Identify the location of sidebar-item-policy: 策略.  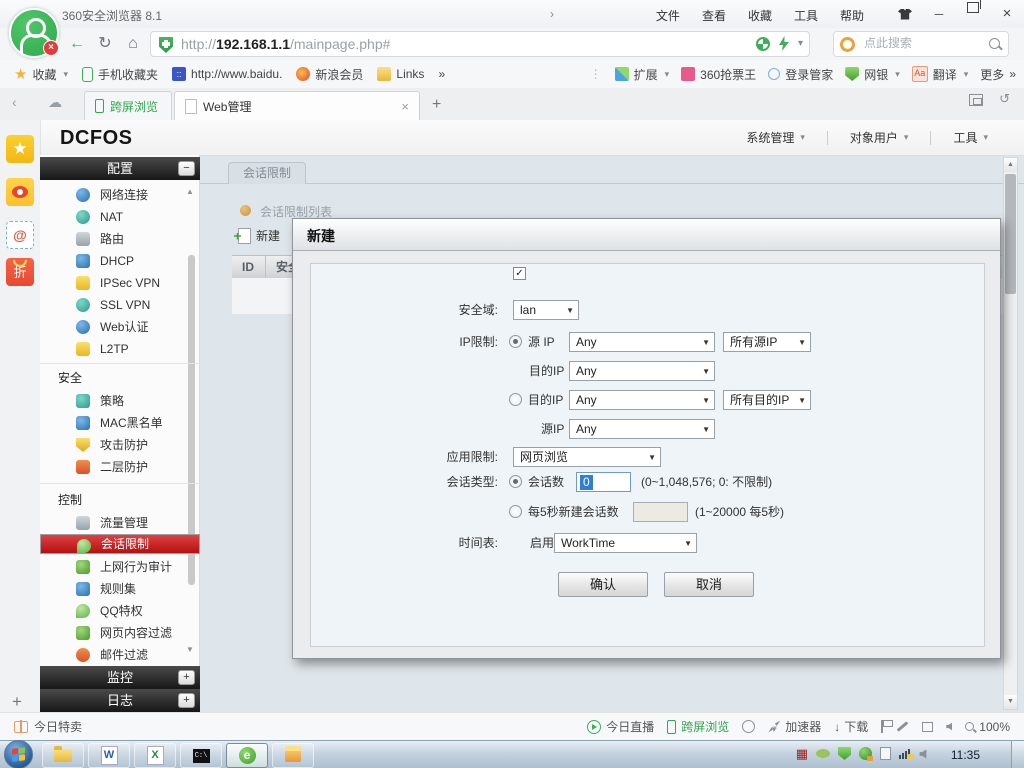
(120, 401).